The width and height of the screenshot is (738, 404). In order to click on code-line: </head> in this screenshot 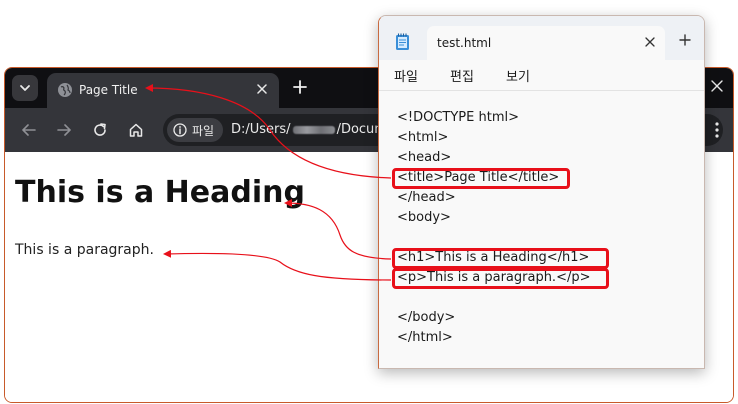, I will do `click(426, 197)`.